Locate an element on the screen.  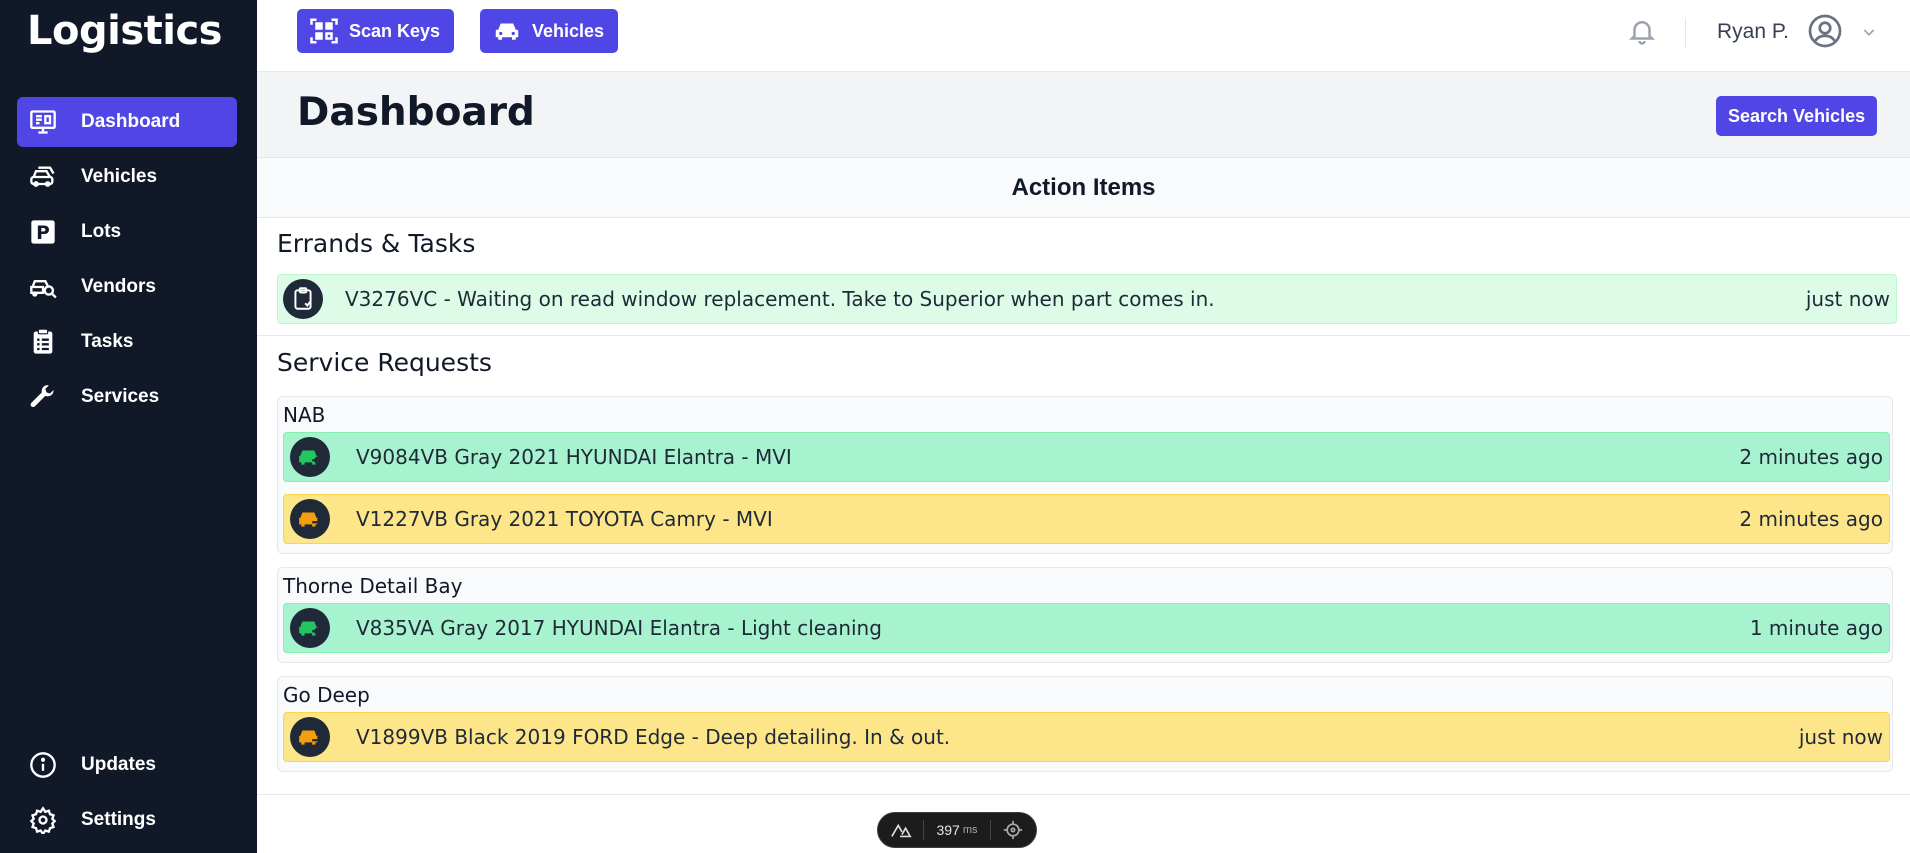
sidebar-item-label: Vehicles is located at coordinates (119, 176).